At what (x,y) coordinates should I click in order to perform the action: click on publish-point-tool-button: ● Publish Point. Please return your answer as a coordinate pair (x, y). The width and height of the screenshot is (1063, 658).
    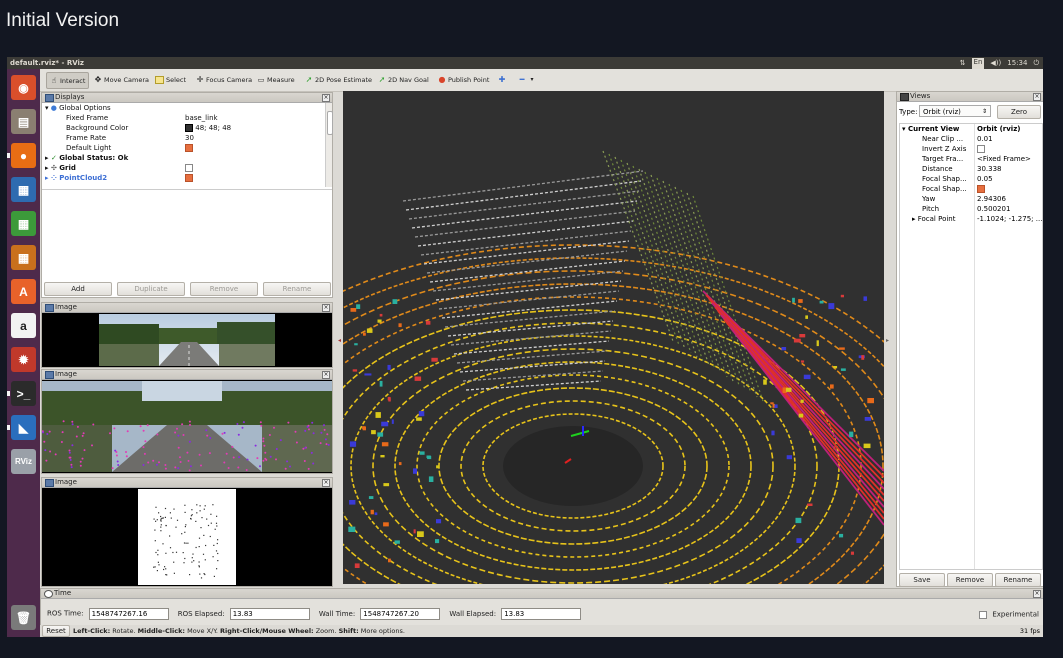
    Looking at the image, I should click on (464, 79).